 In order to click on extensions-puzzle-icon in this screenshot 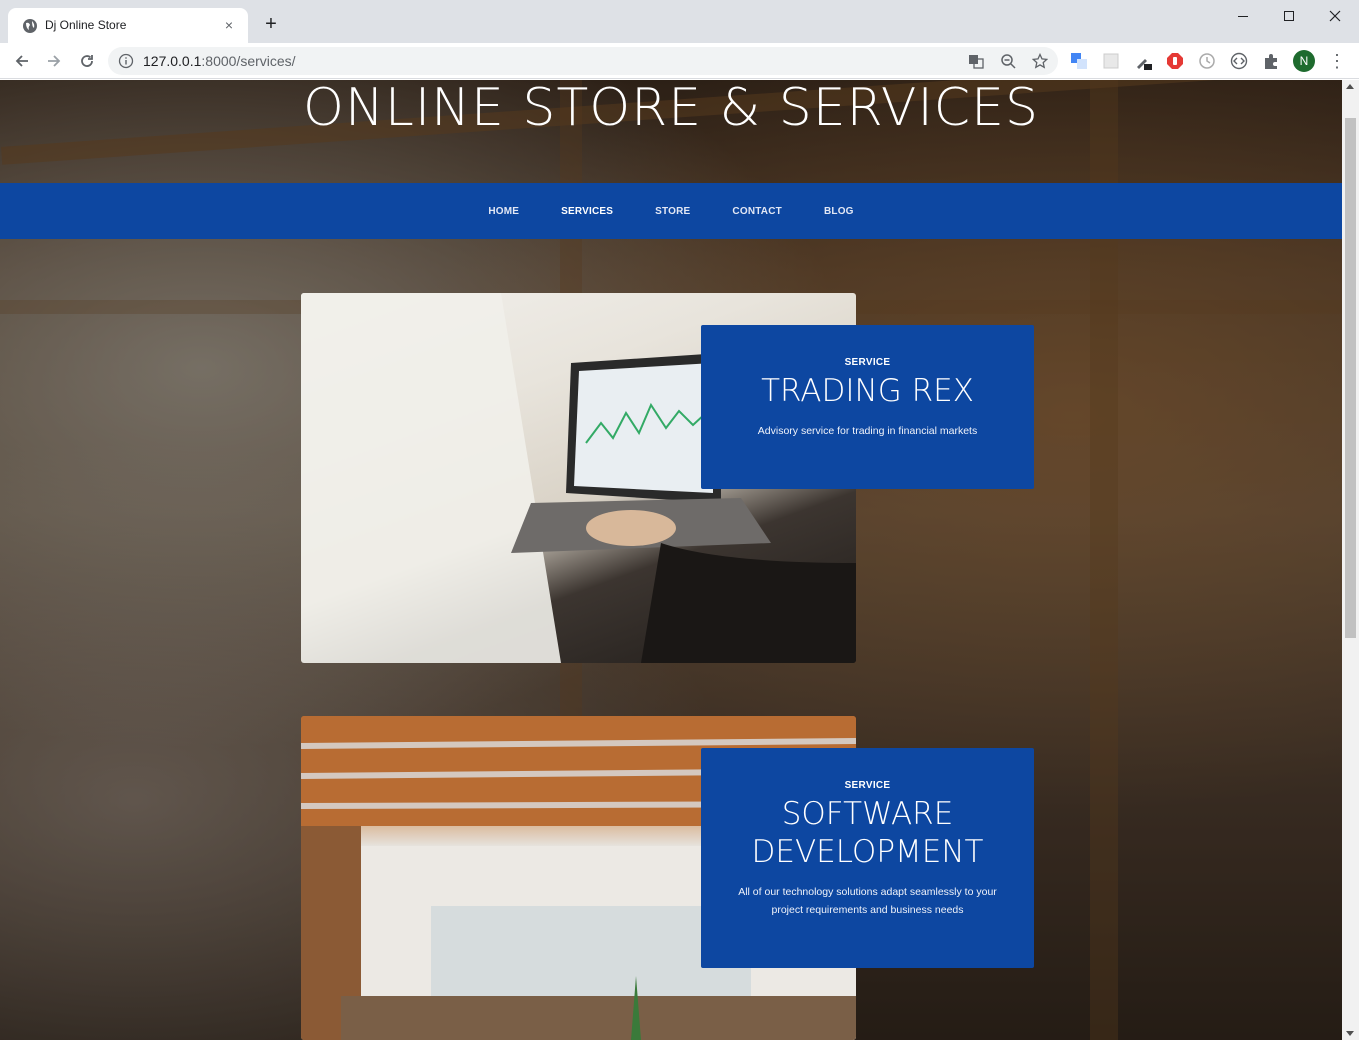, I will do `click(1271, 61)`.